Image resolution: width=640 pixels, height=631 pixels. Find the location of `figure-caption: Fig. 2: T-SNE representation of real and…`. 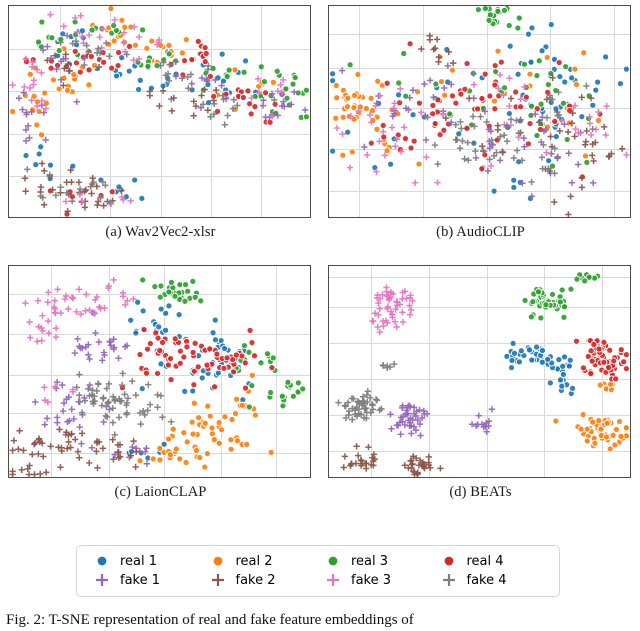

figure-caption: Fig. 2: T-SNE representation of real and… is located at coordinates (210, 620).